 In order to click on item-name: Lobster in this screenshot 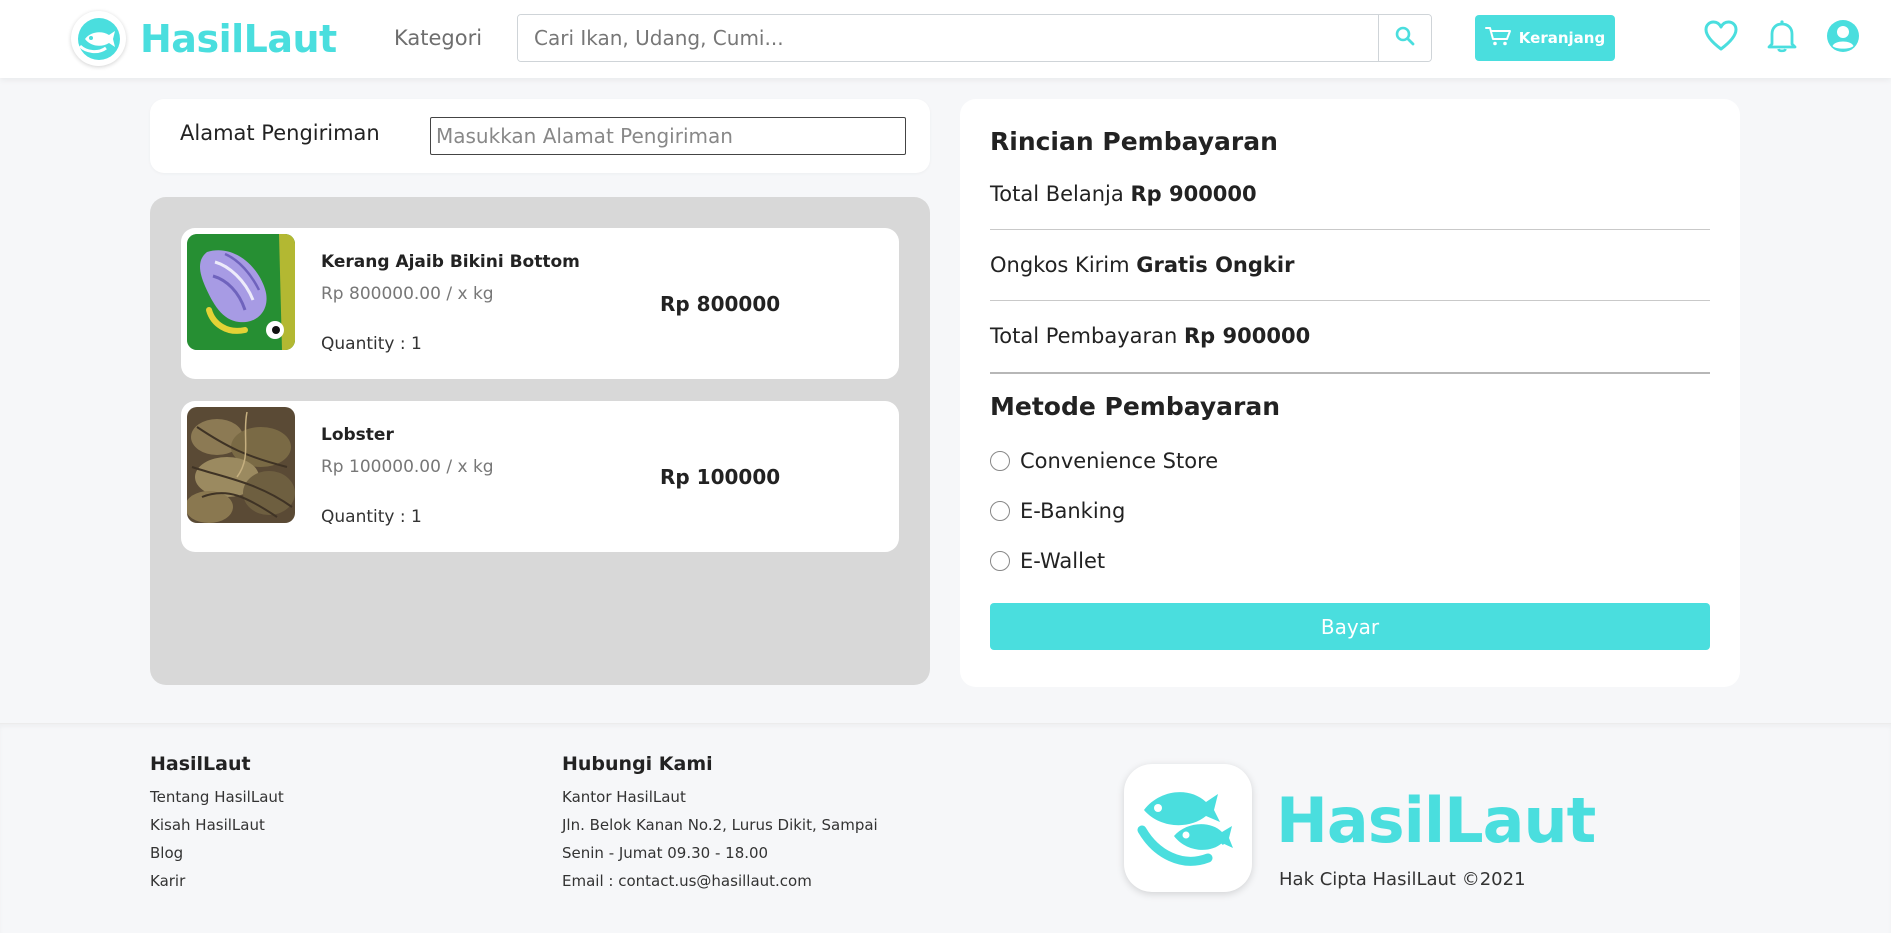, I will do `click(357, 435)`.